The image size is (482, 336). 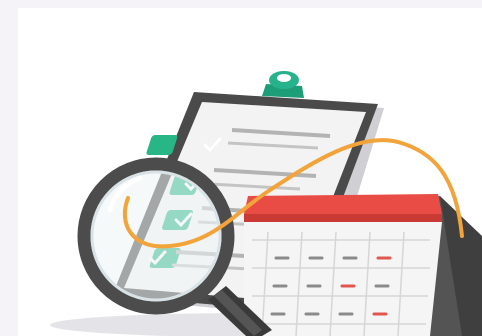 I want to click on calendar-body, so click(x=343, y=279).